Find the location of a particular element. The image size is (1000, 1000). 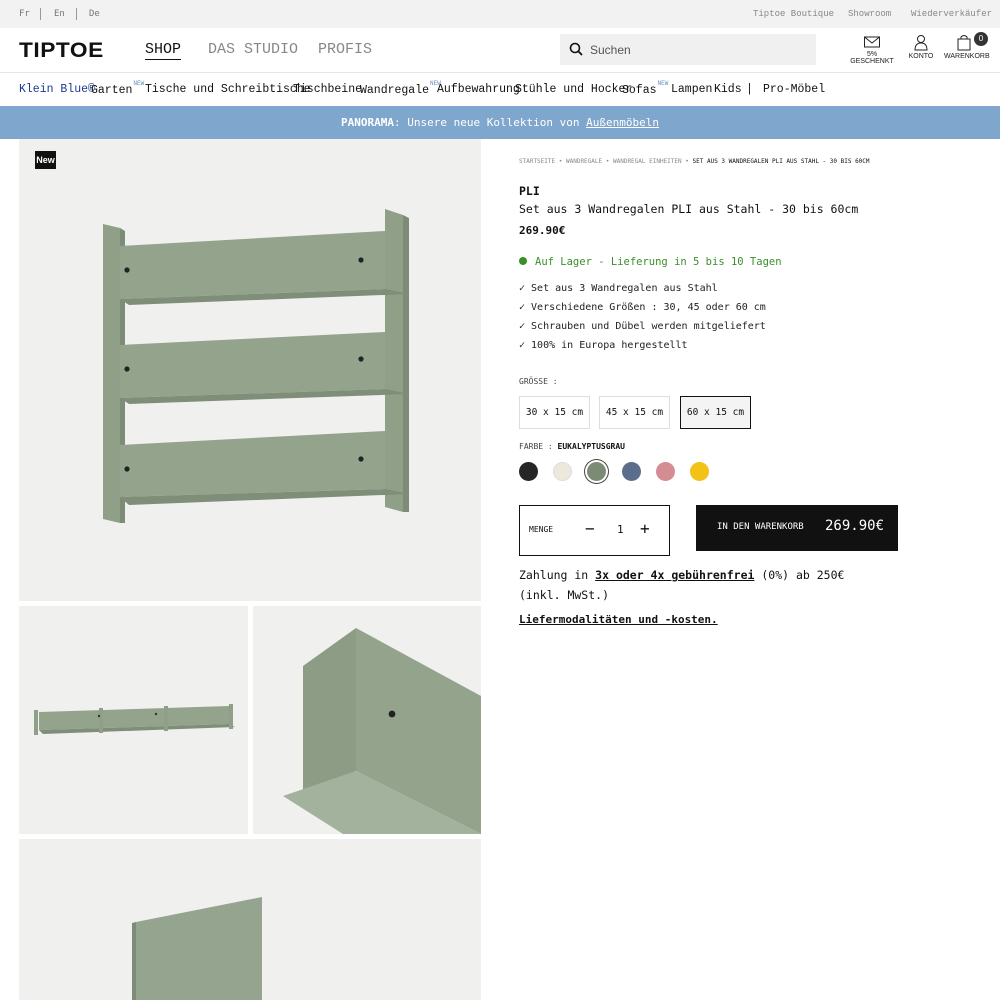

color-value: EUKALYPTUSGRAU is located at coordinates (591, 446).